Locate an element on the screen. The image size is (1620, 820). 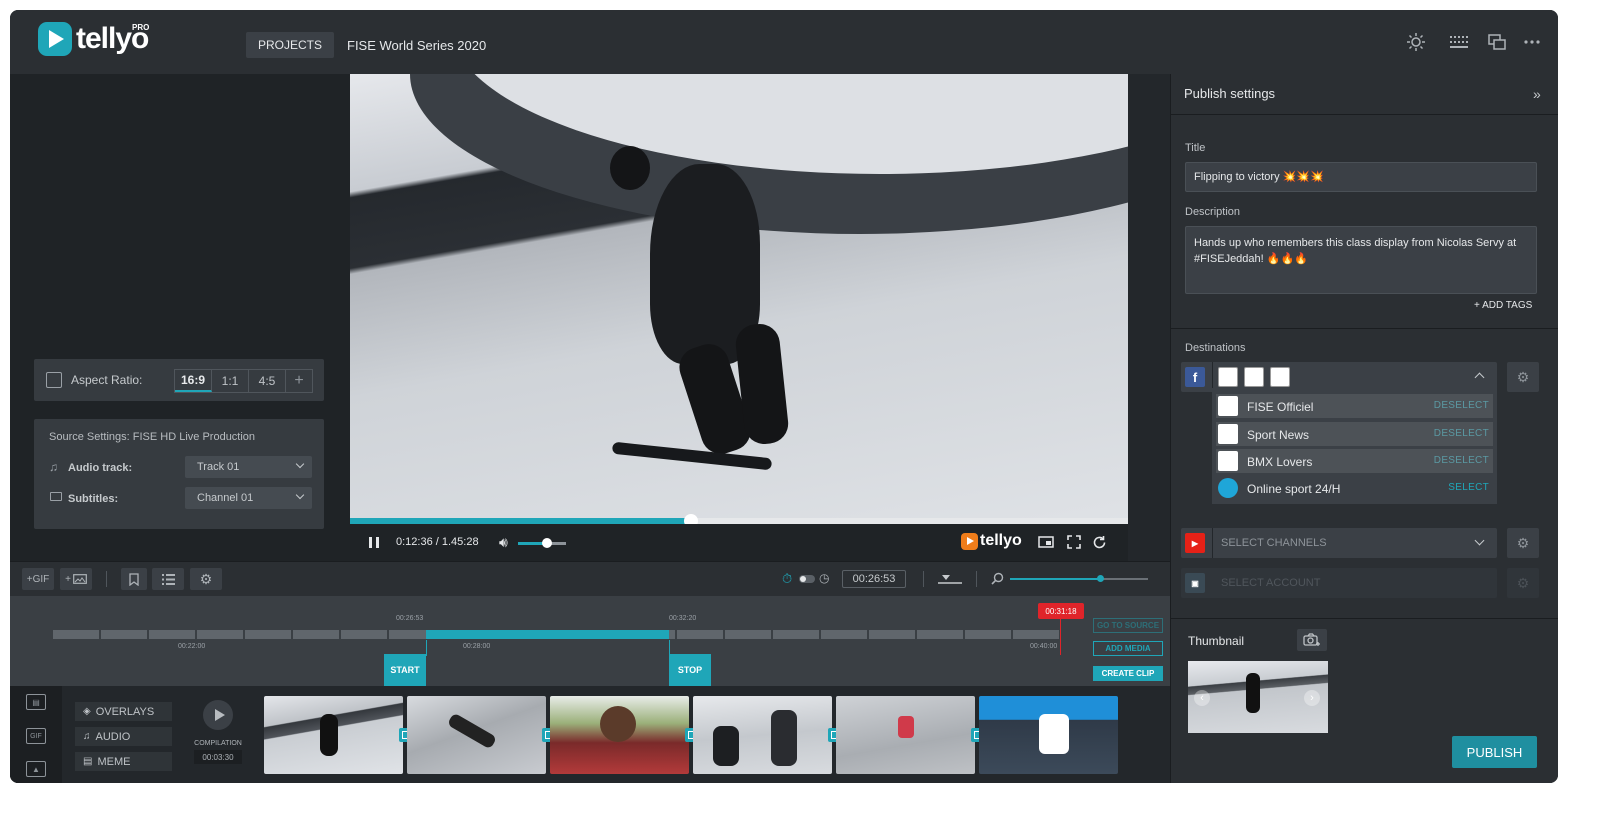
toolbar-divider is located at coordinates (976, 579).